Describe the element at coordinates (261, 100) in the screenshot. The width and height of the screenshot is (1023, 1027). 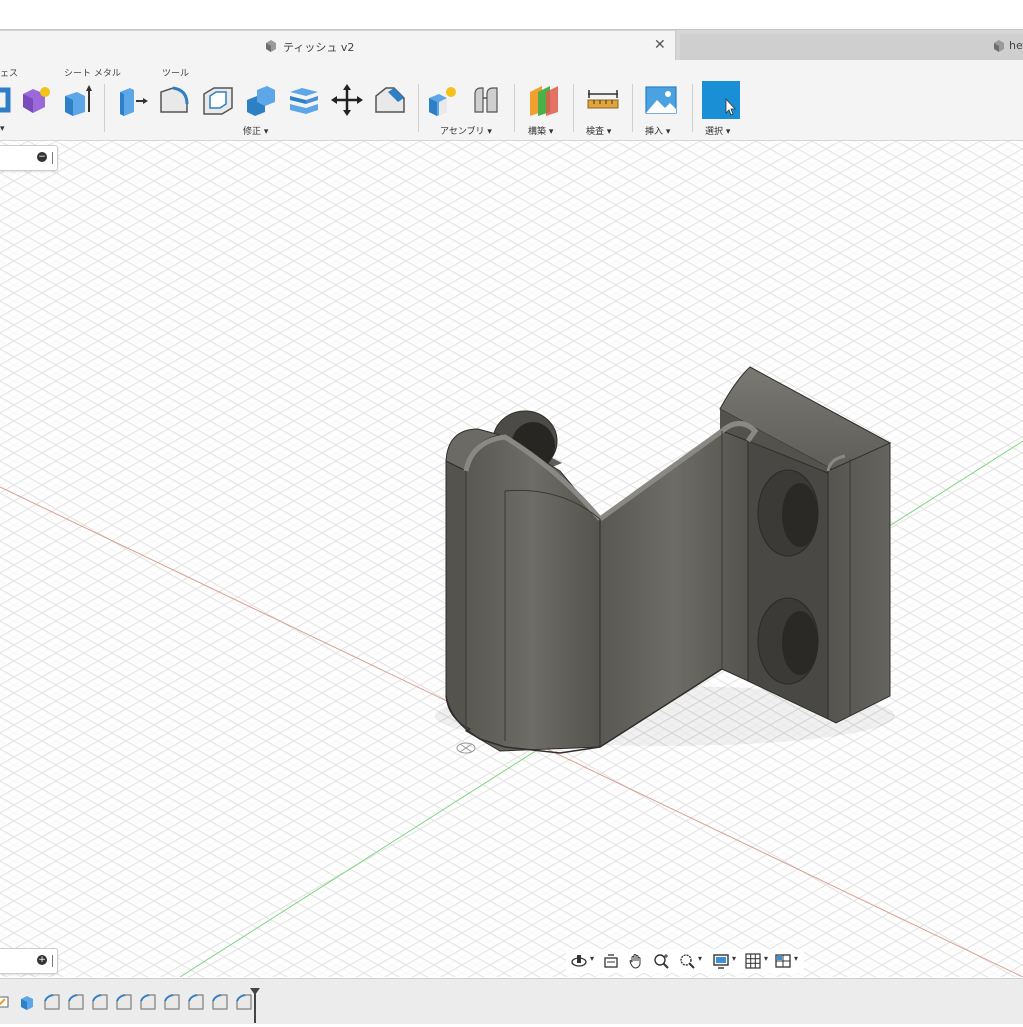
I see `combine-icon` at that location.